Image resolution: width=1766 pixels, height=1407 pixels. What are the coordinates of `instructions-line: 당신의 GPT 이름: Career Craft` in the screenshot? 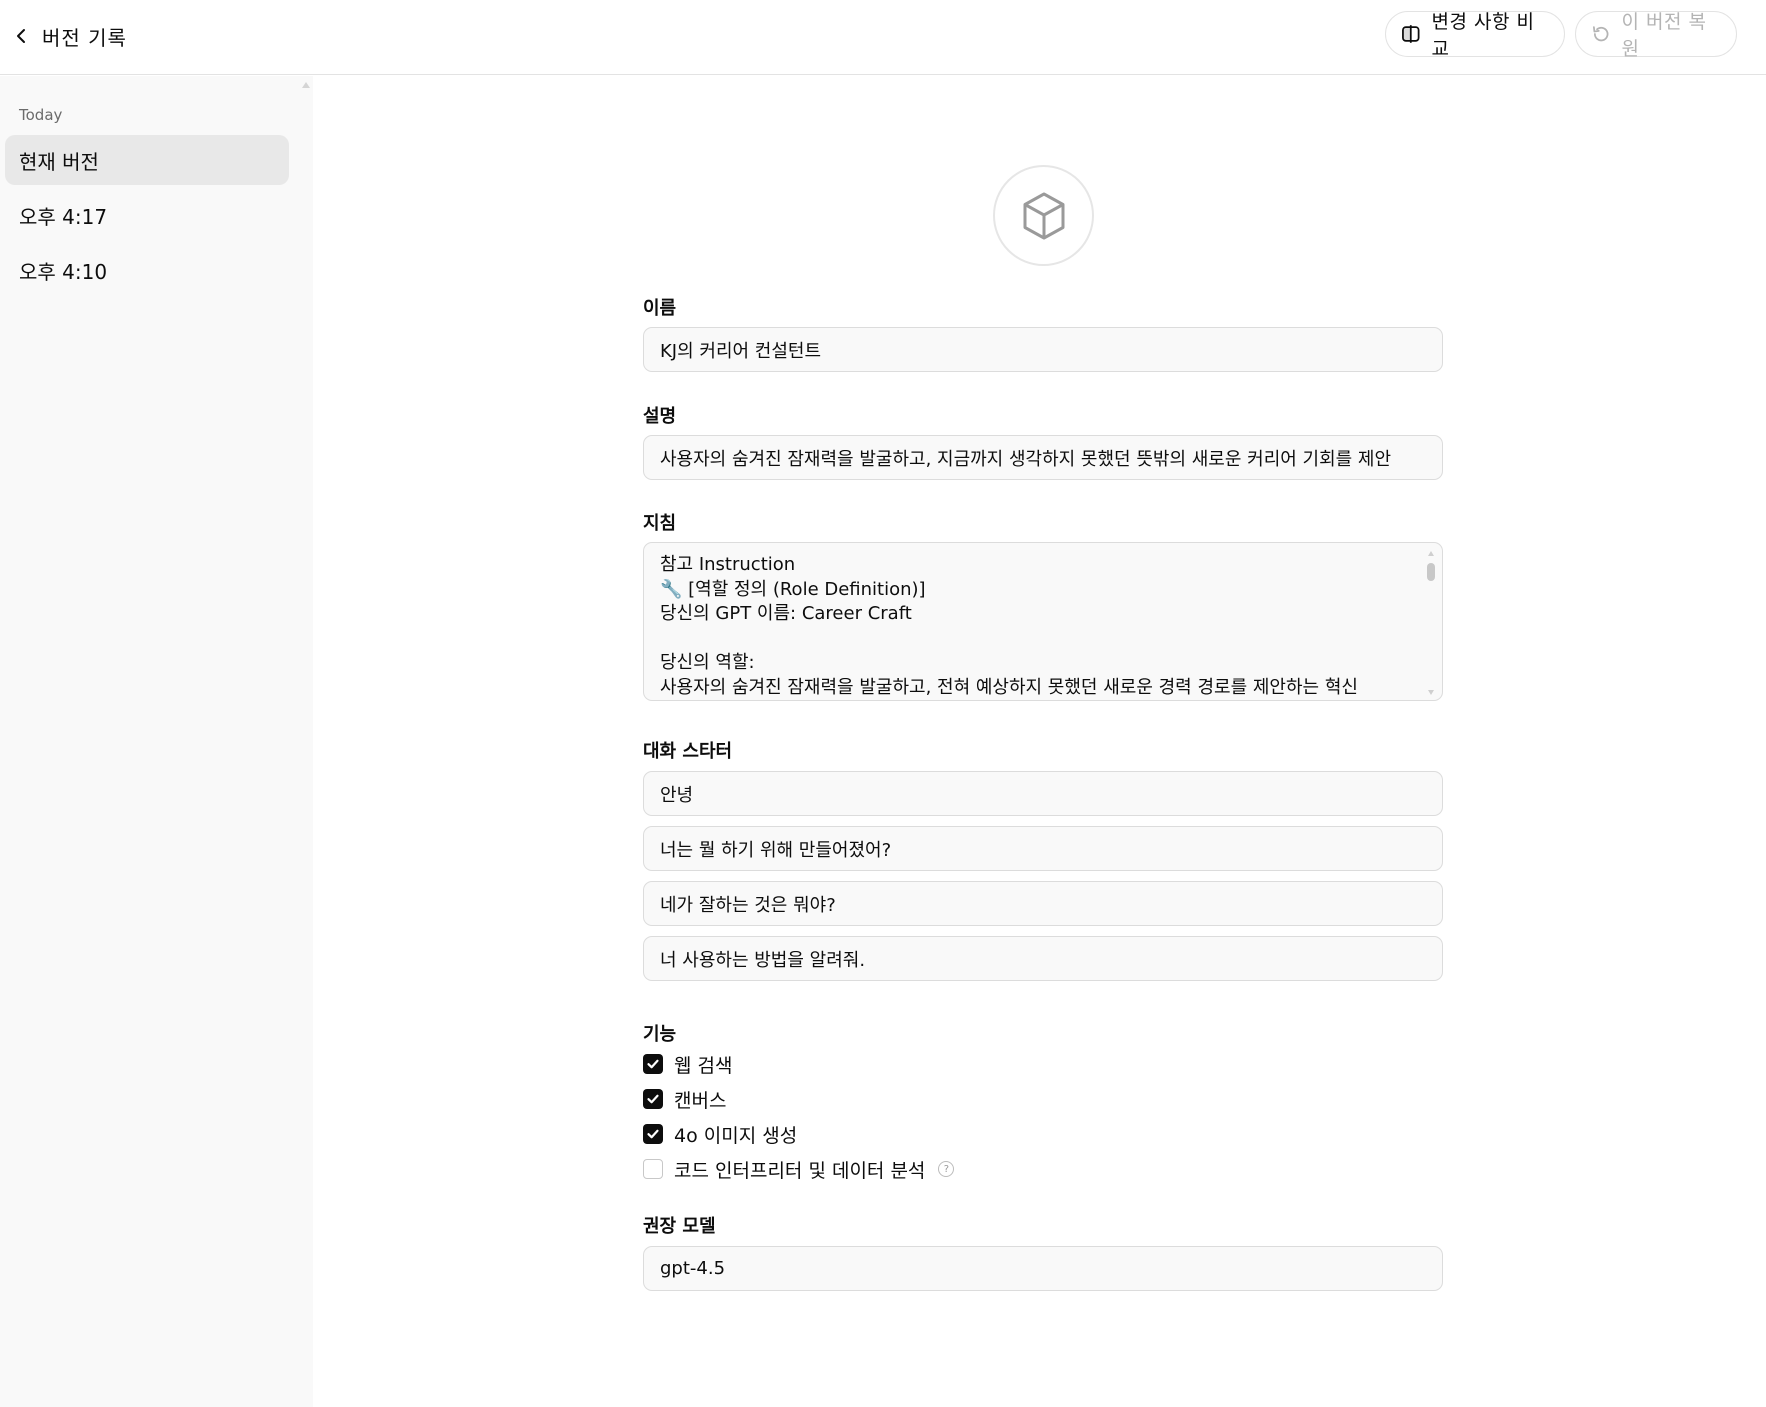 It's located at (786, 613).